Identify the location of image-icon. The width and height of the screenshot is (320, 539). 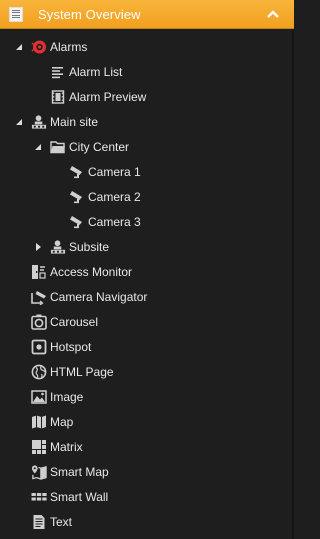
(39, 397).